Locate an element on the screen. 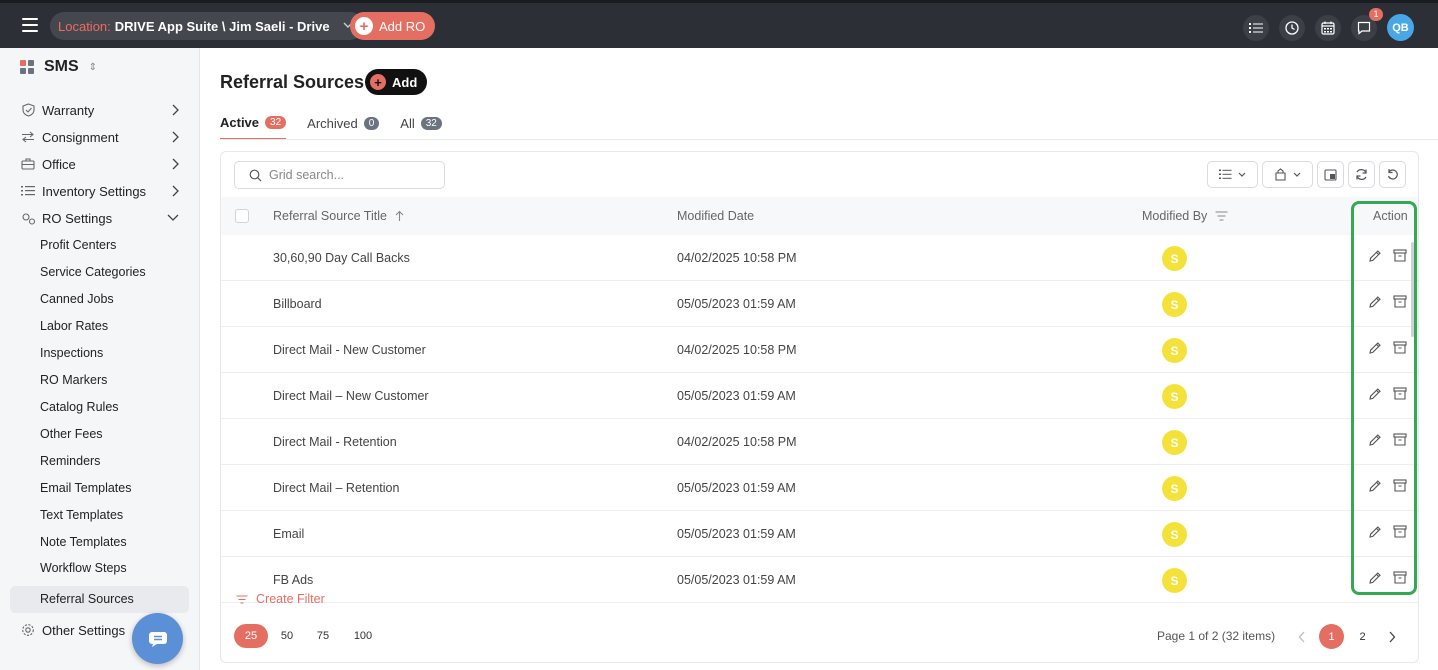  cell-title: 30,60,90 Day Call Backs is located at coordinates (341, 258).